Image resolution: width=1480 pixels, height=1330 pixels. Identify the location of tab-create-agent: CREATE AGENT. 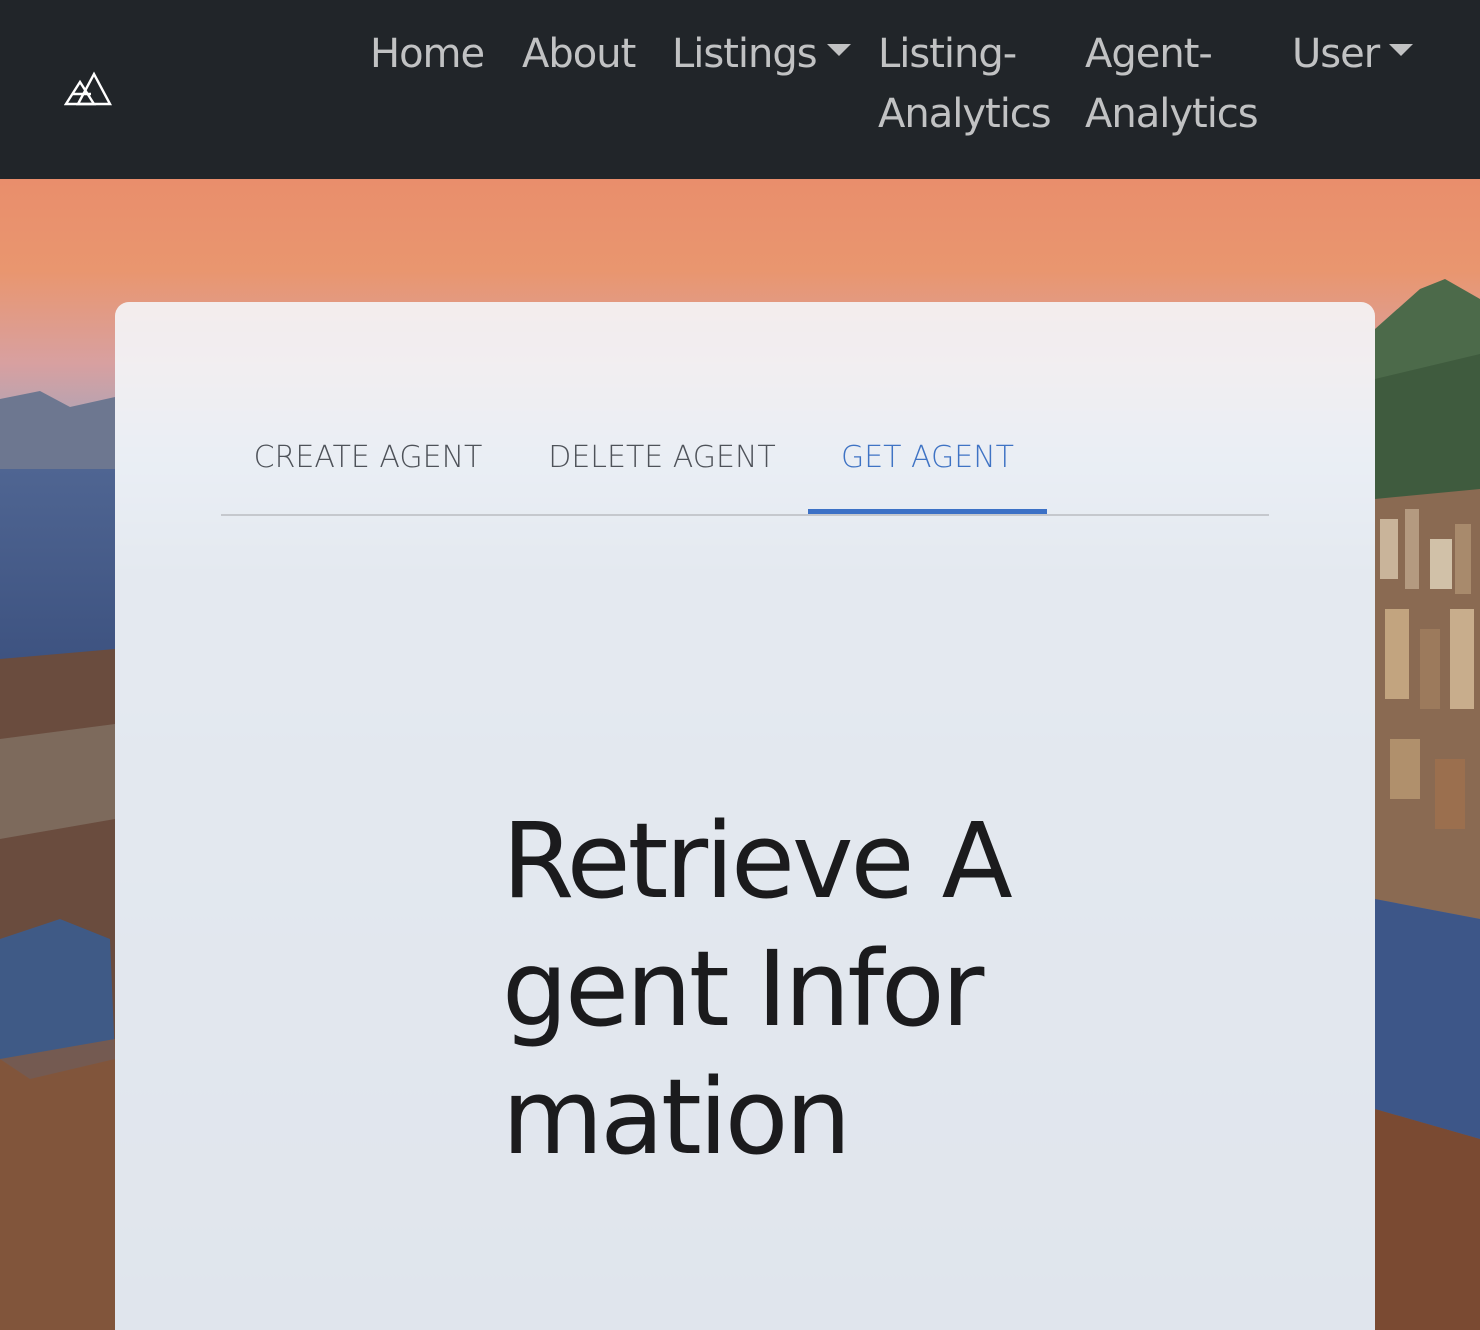
(368, 468).